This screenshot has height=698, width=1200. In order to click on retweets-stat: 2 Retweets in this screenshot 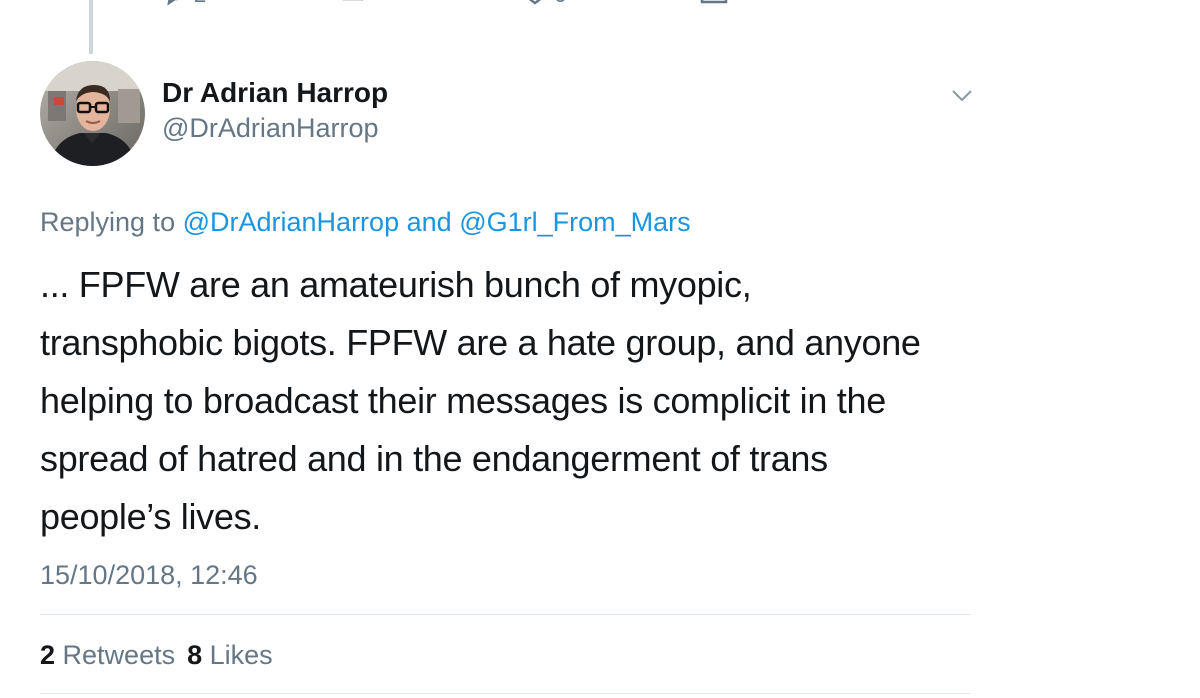, I will do `click(107, 655)`.